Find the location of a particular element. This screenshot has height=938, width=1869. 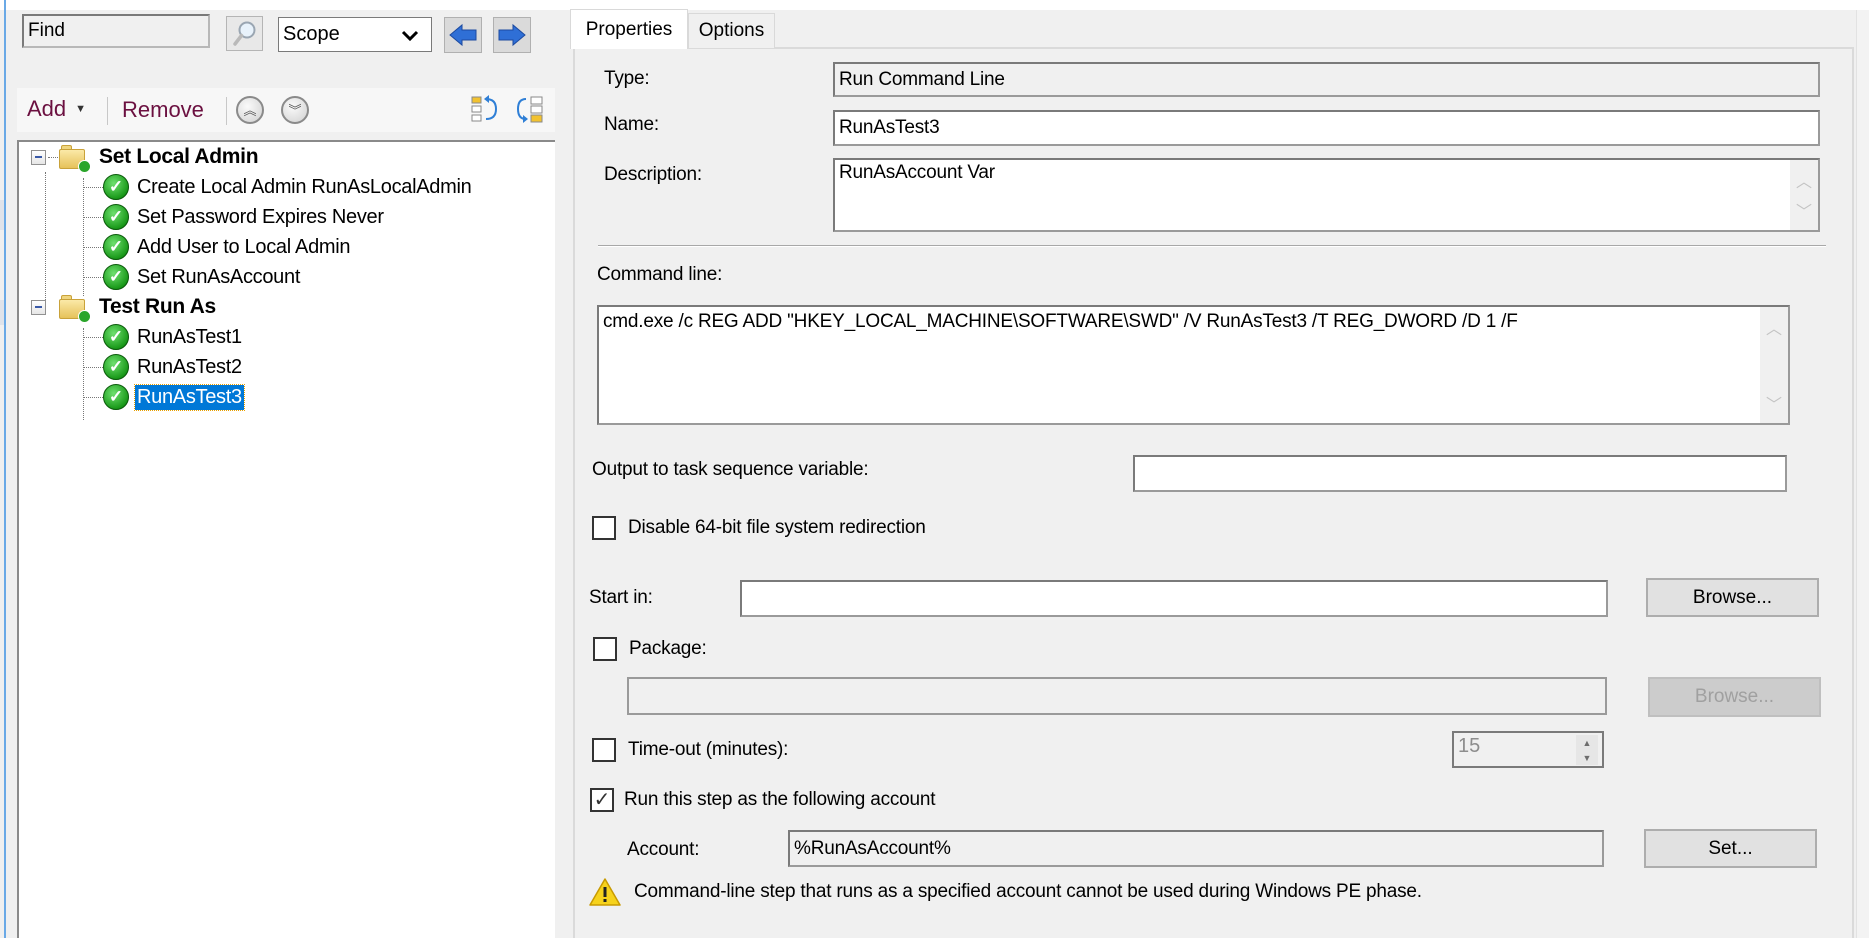

tree-item: ✓ Create Local Admin RunAsLocalAdmin is located at coordinates (278, 187).